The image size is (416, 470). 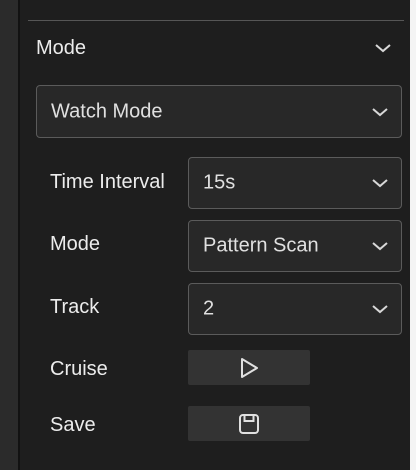 I want to click on save-label: Save, so click(x=73, y=425).